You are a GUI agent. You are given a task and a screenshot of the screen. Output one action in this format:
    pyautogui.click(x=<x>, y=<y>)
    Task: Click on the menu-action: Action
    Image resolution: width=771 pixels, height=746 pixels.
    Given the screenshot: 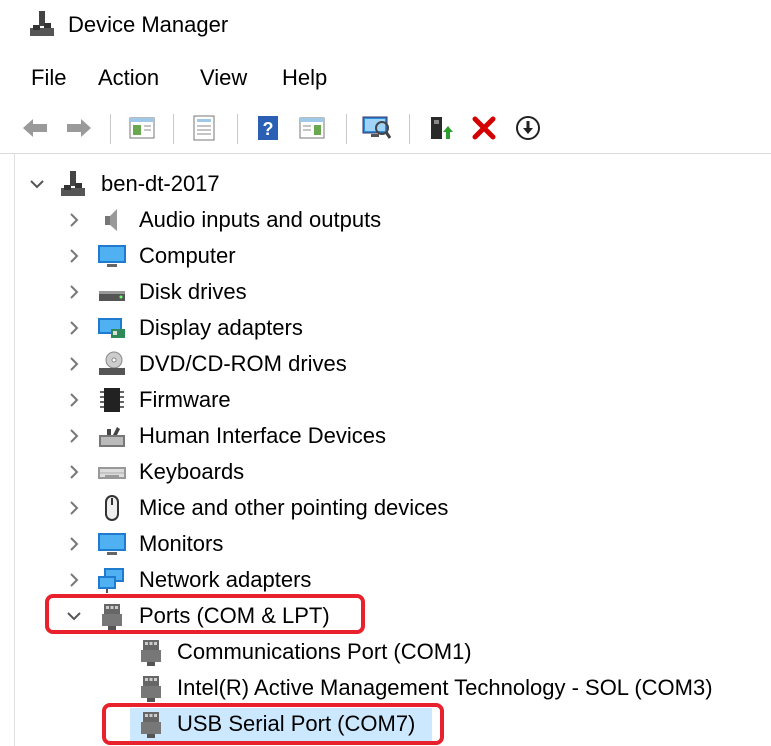 What is the action you would take?
    pyautogui.click(x=128, y=78)
    